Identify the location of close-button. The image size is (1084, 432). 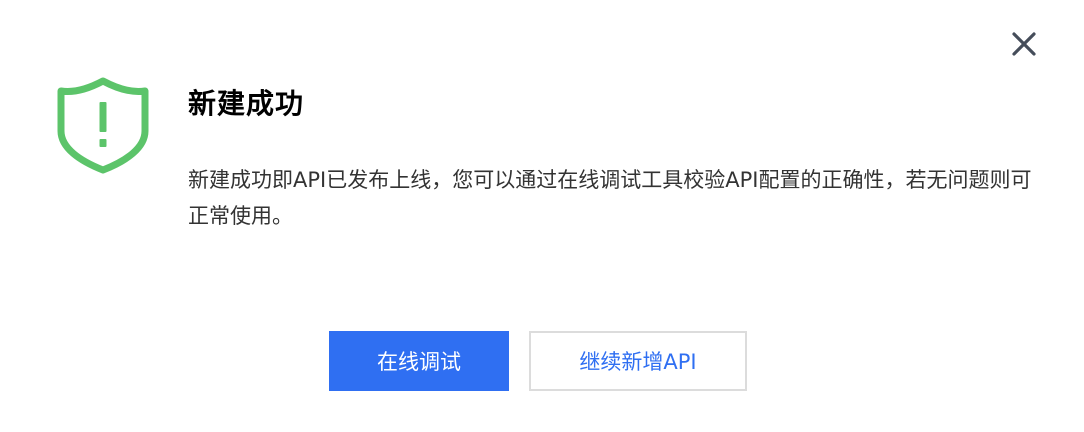
(1024, 44).